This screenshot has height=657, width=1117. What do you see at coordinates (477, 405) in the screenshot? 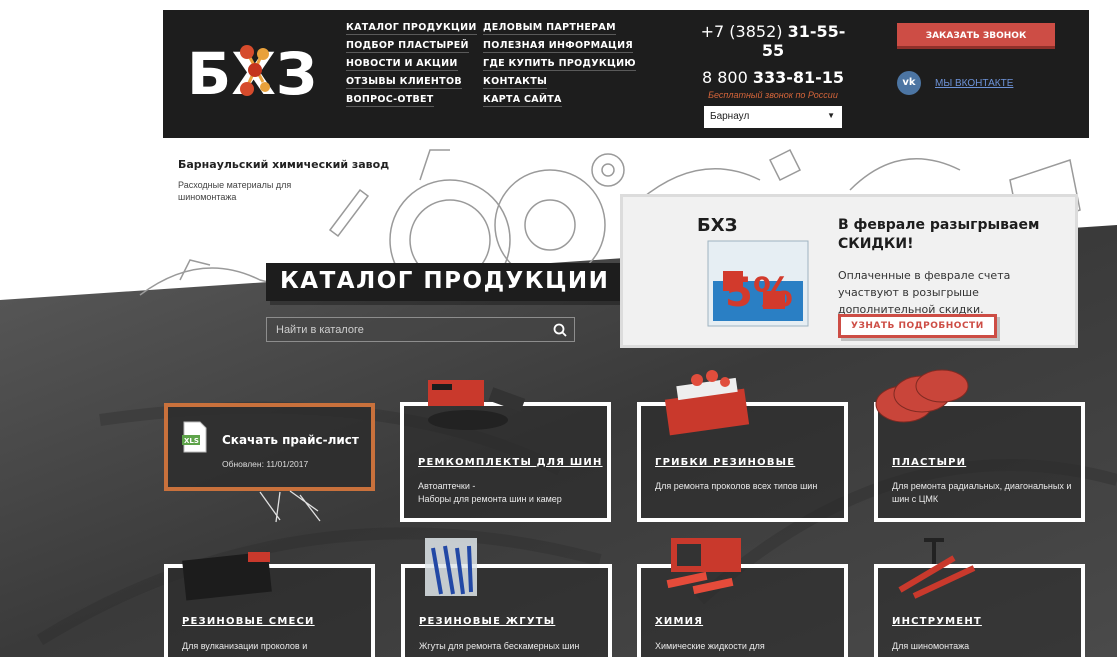
I see `repair-kit-image` at bounding box center [477, 405].